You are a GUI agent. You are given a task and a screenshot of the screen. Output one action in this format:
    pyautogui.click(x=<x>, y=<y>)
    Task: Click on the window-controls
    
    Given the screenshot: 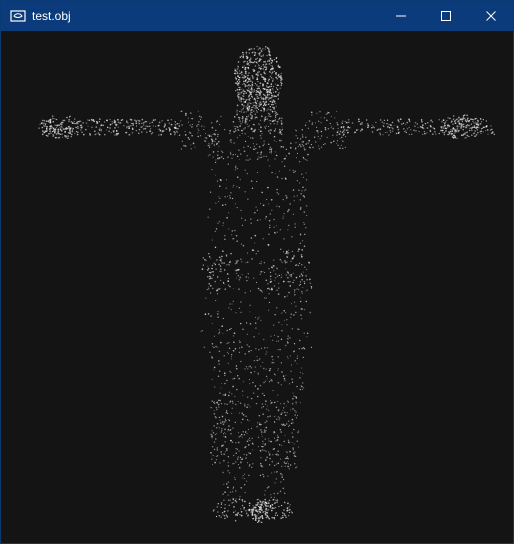 What is the action you would take?
    pyautogui.click(x=445, y=16)
    